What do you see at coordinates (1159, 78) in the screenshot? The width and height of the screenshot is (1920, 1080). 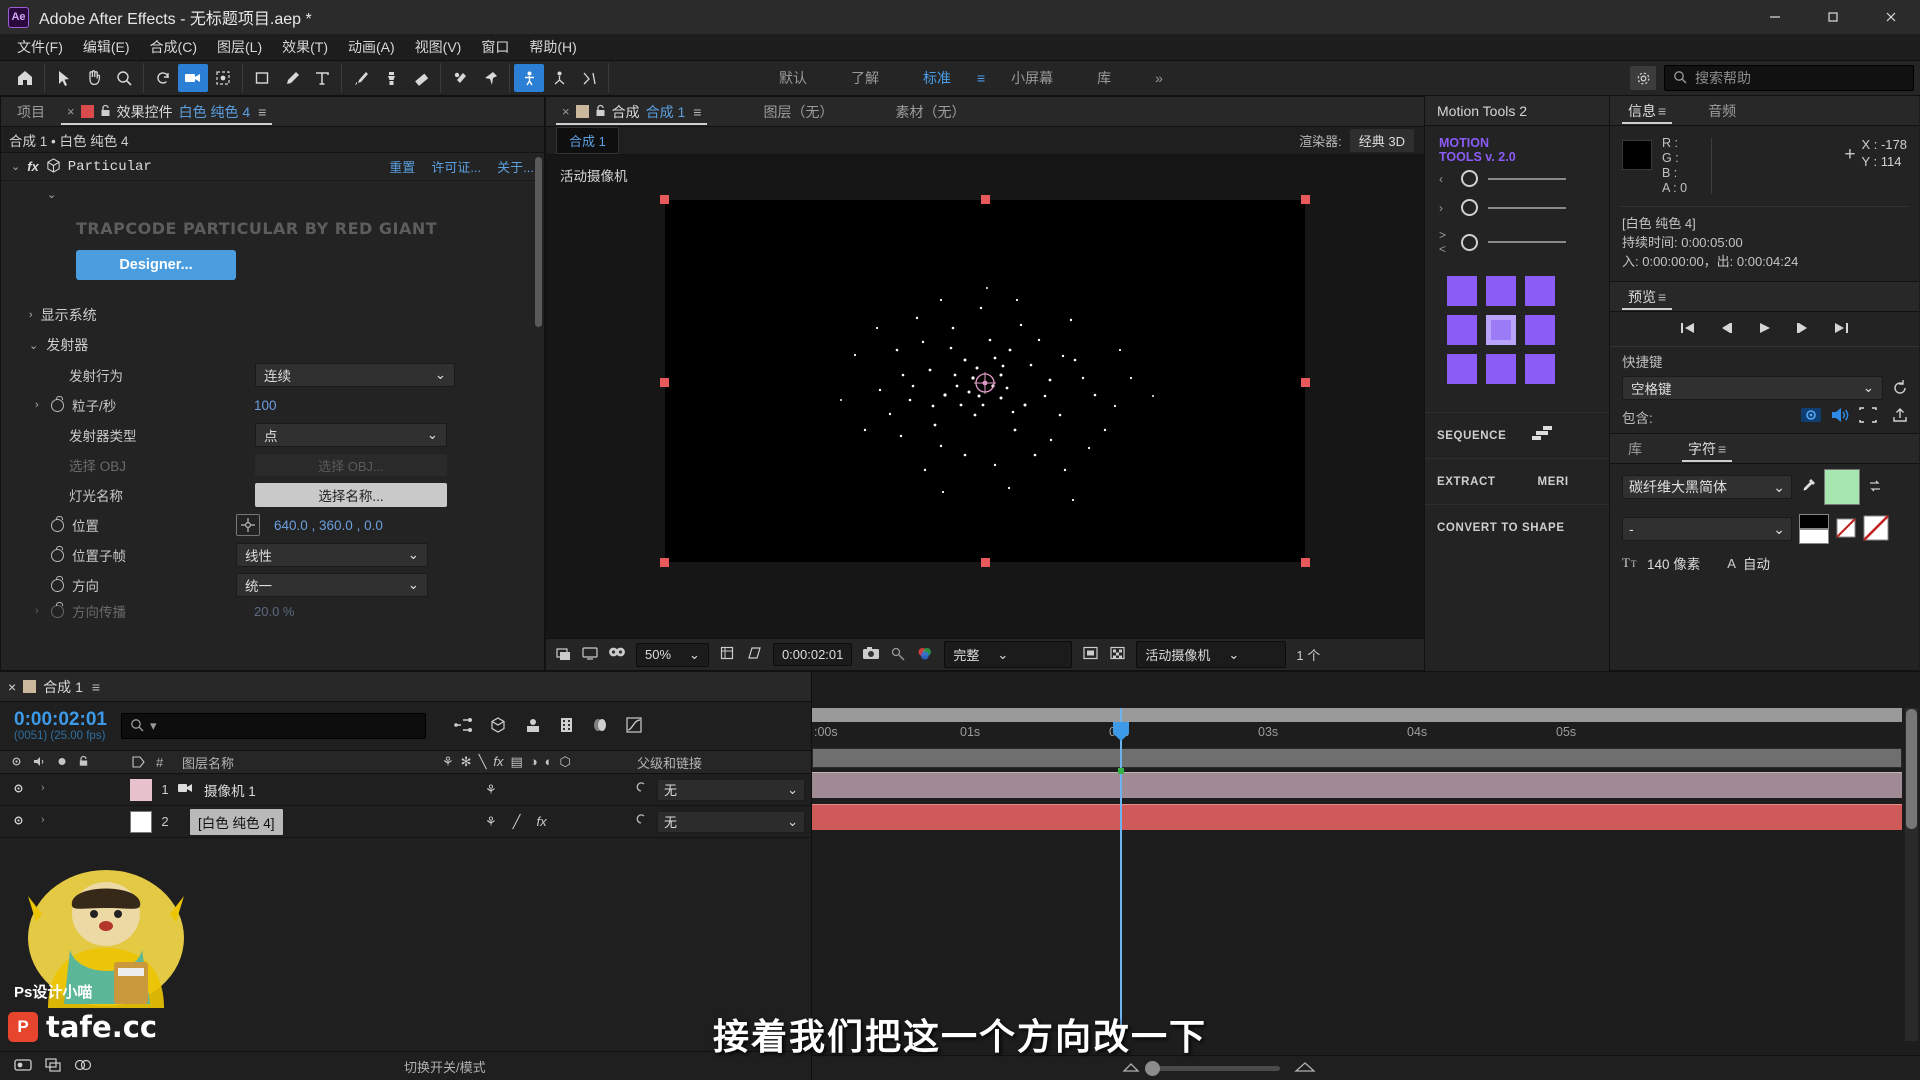 I see `workspace-overflow-icon: »` at bounding box center [1159, 78].